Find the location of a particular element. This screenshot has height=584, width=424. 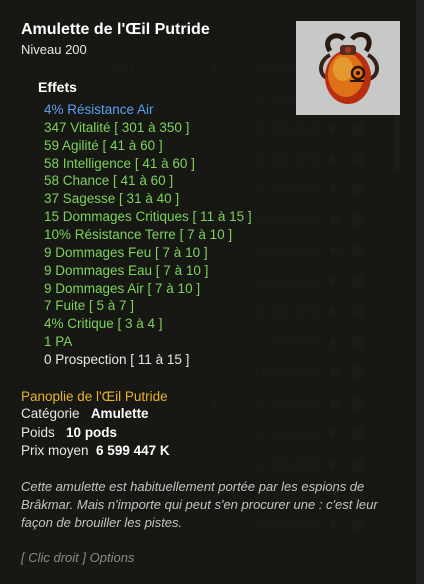

price-line: Prix moyen 6 599 447 K is located at coordinates (95, 450).